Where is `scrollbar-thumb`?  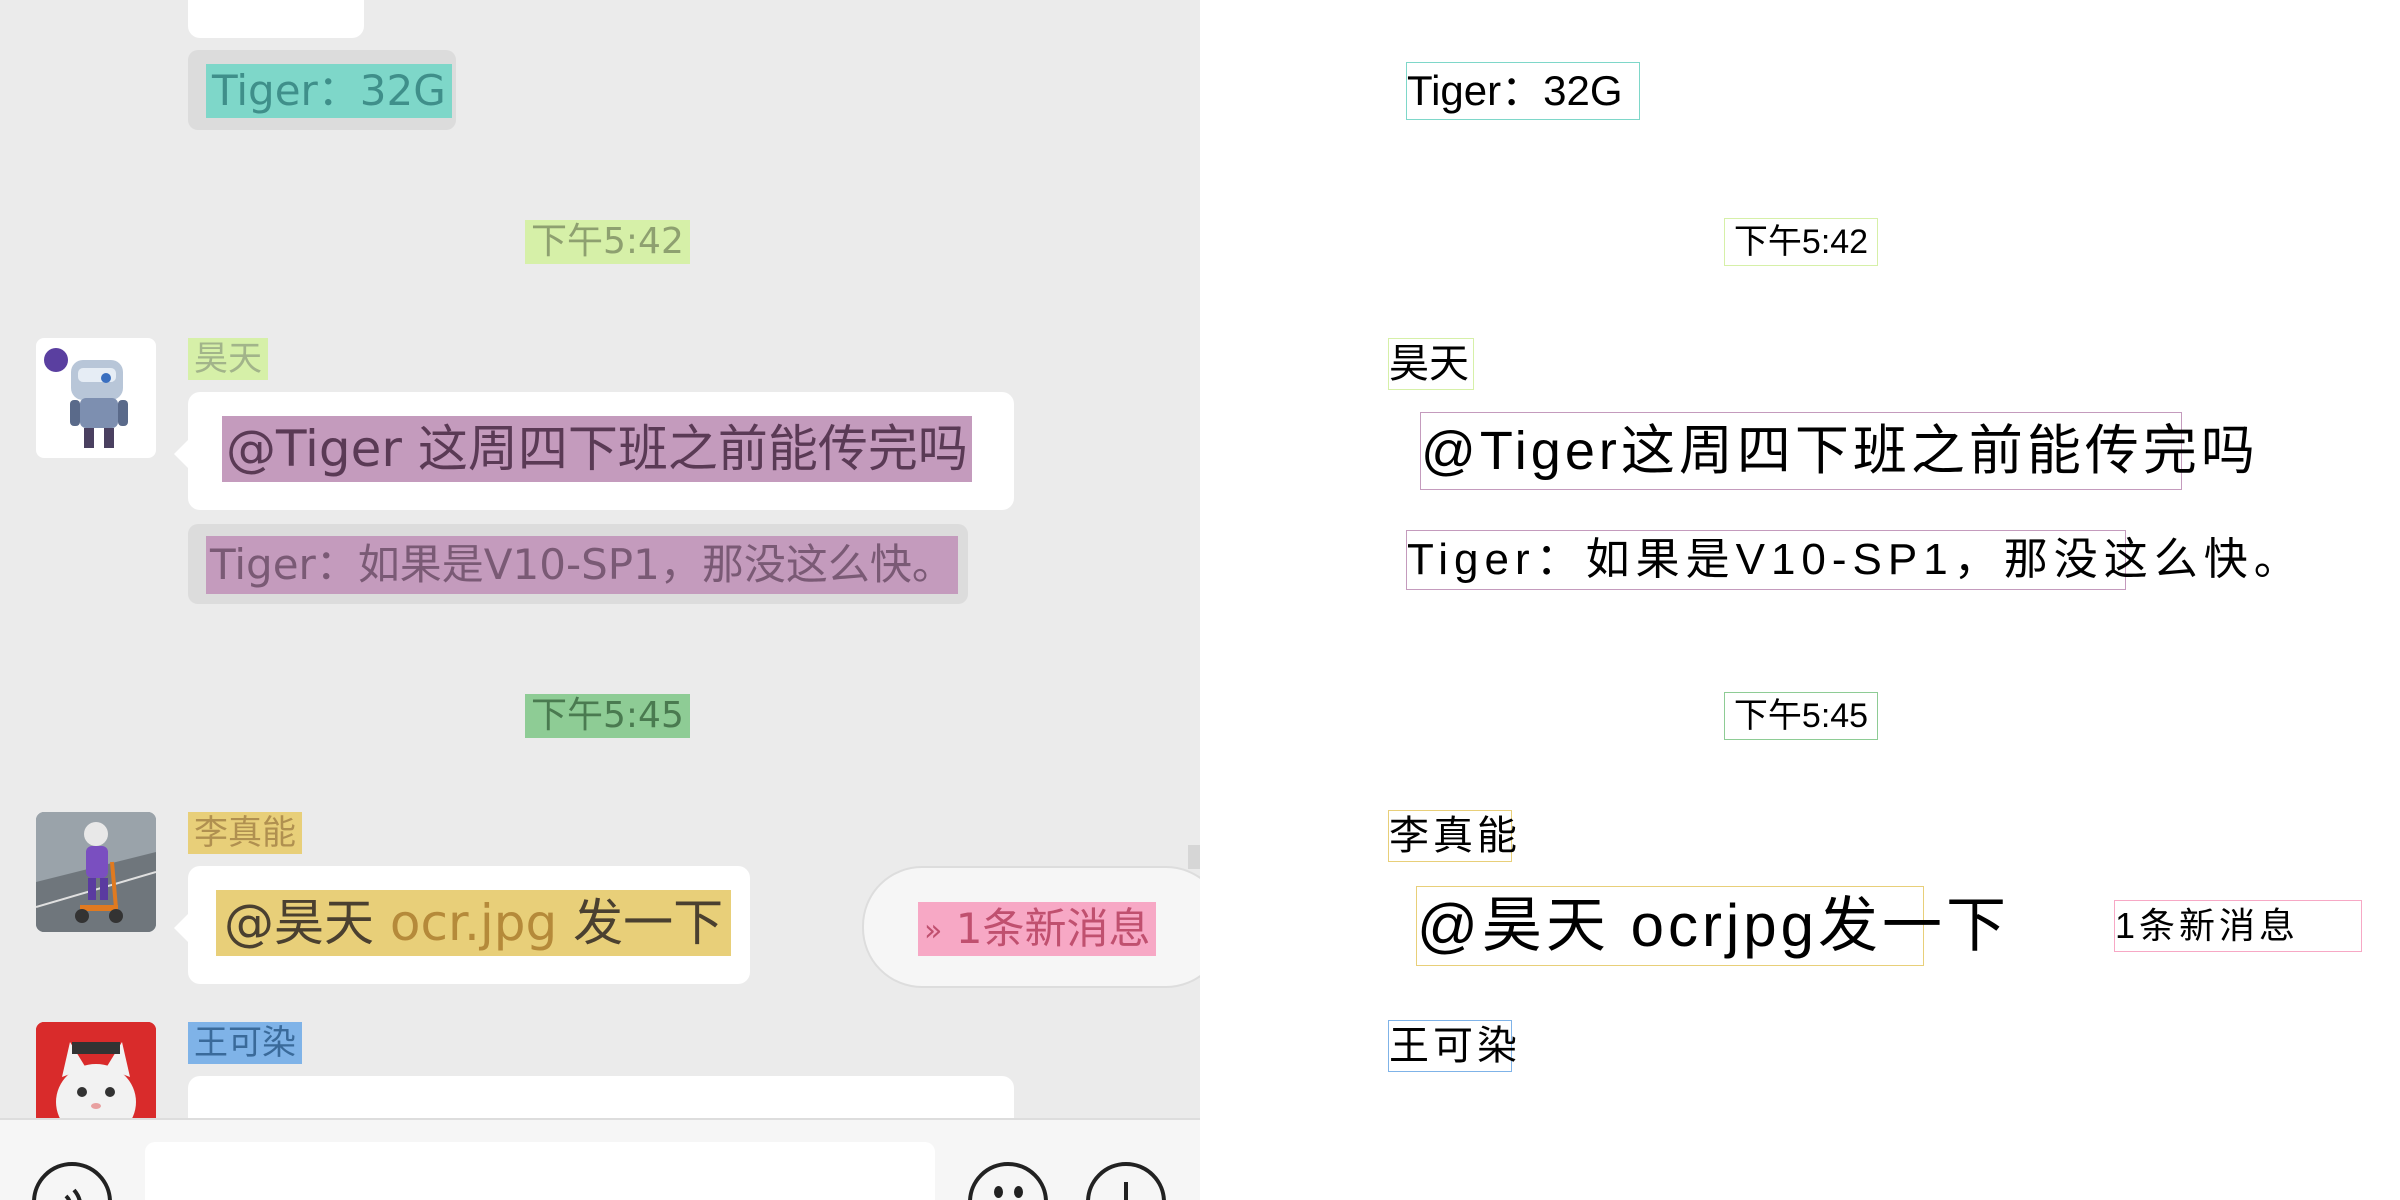
scrollbar-thumb is located at coordinates (1194, 857).